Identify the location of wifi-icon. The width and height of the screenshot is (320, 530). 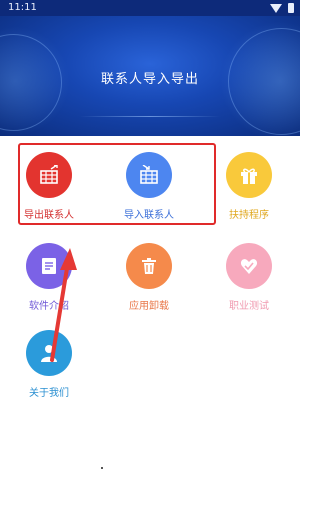
(276, 8).